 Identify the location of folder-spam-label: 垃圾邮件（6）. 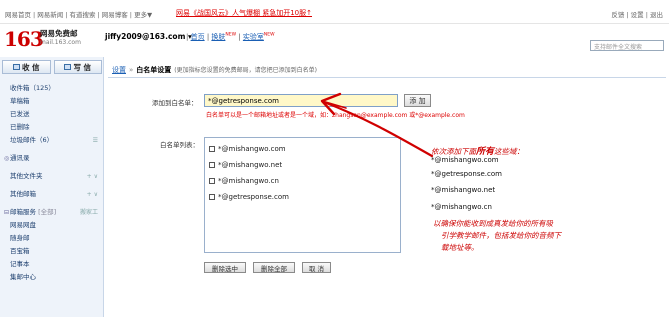
(32, 140).